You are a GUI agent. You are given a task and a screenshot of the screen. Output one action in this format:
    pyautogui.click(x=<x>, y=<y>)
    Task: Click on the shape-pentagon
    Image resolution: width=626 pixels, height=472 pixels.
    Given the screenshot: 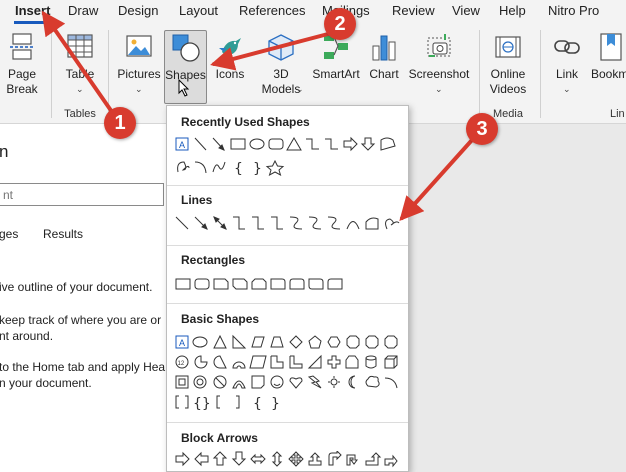 What is the action you would take?
    pyautogui.click(x=315, y=342)
    